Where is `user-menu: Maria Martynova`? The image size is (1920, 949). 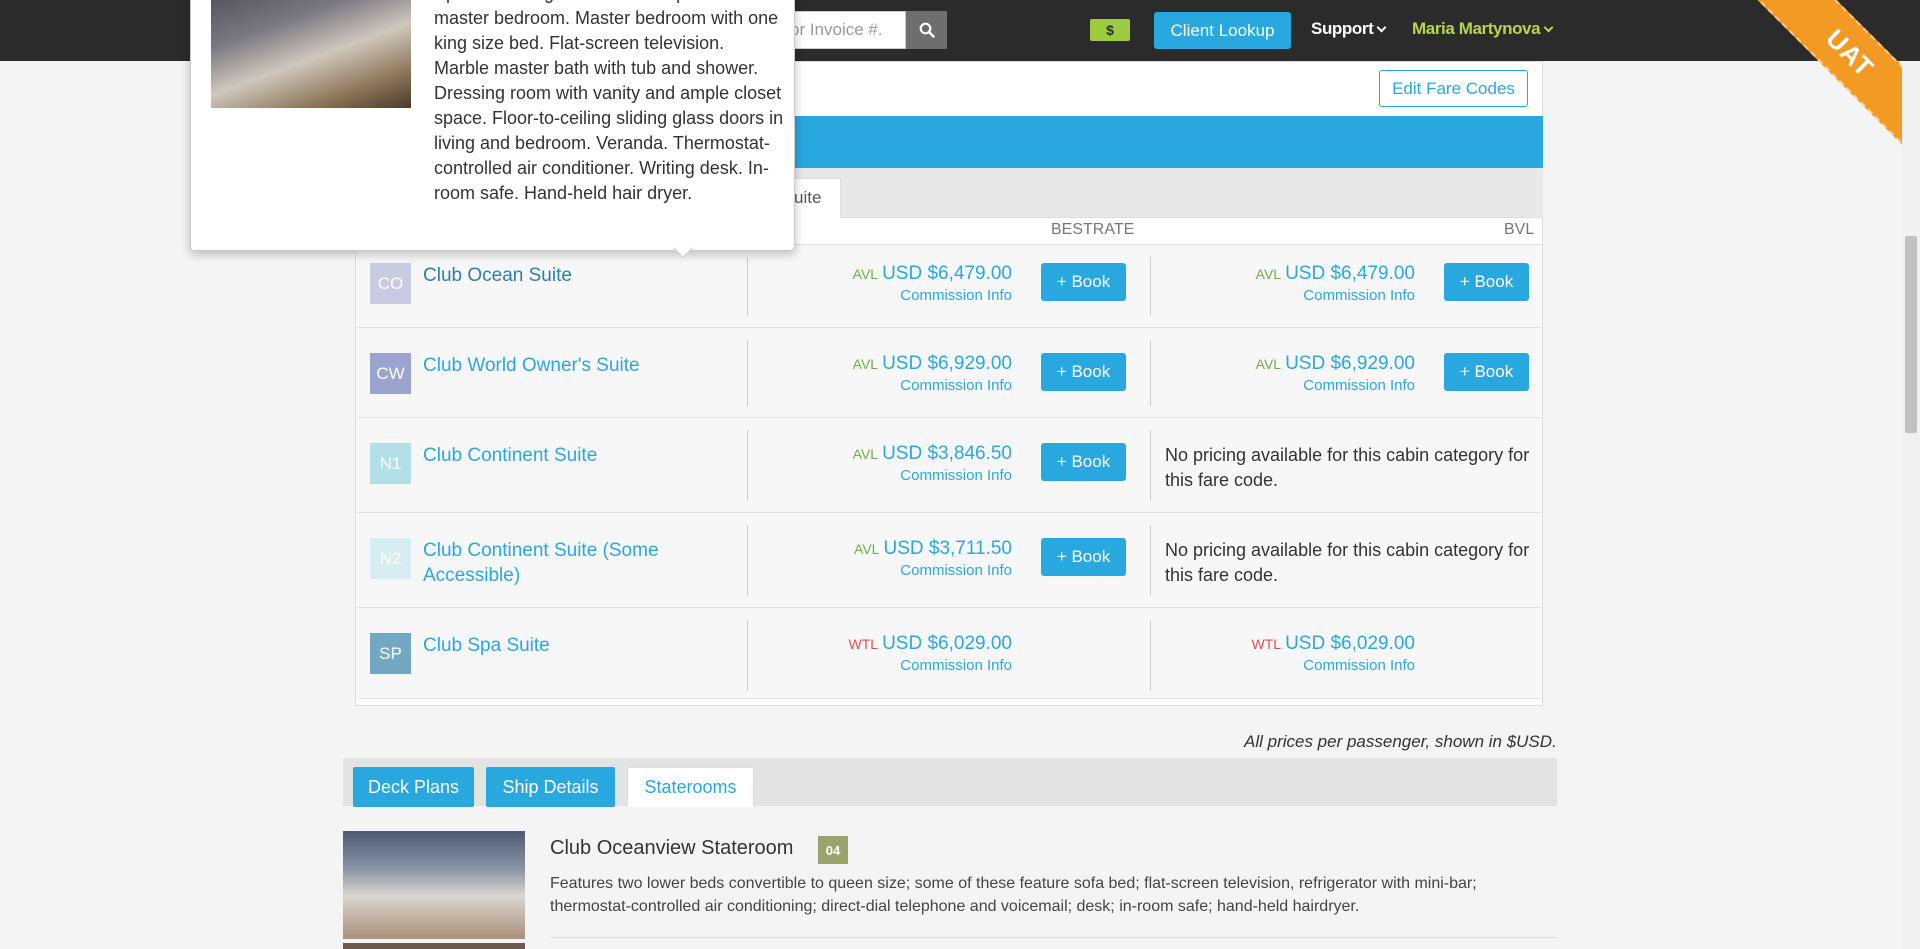 user-menu: Maria Martynova is located at coordinates (1483, 29).